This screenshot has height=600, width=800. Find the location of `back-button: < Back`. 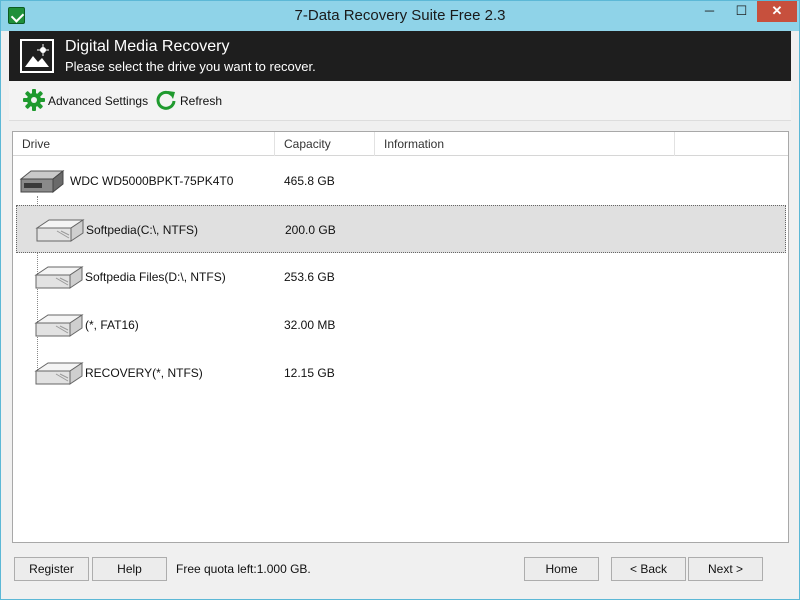

back-button: < Back is located at coordinates (648, 569).